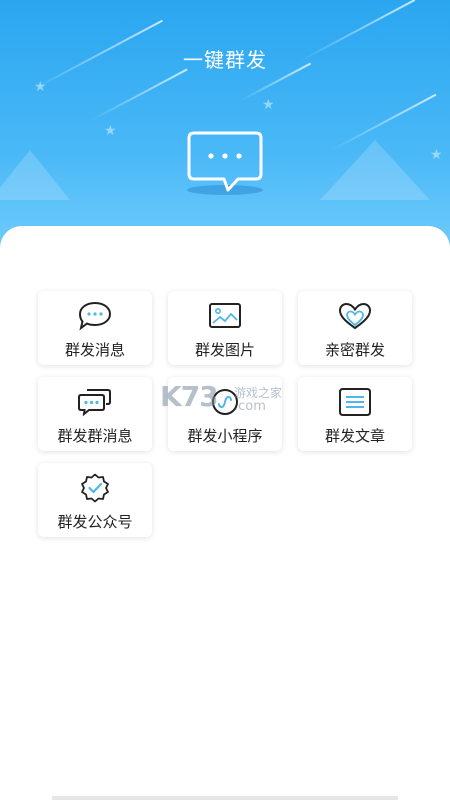 Image resolution: width=450 pixels, height=800 pixels. I want to click on watermark-brand: K73, so click(189, 396).